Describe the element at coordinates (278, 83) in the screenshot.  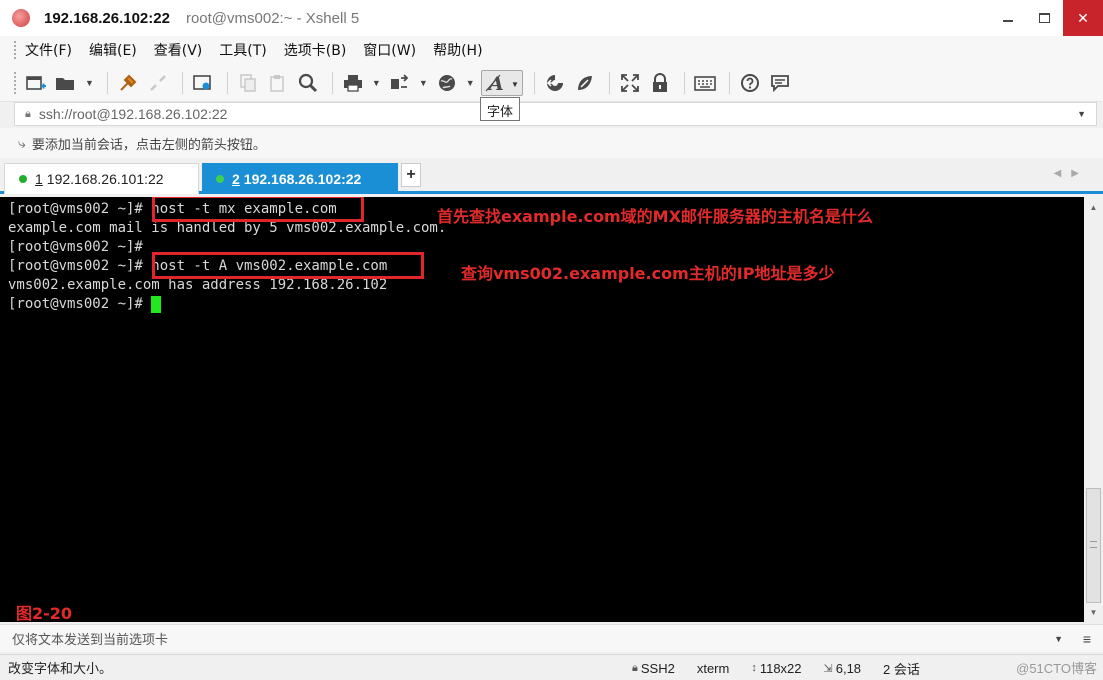
I see `paste-icon` at that location.